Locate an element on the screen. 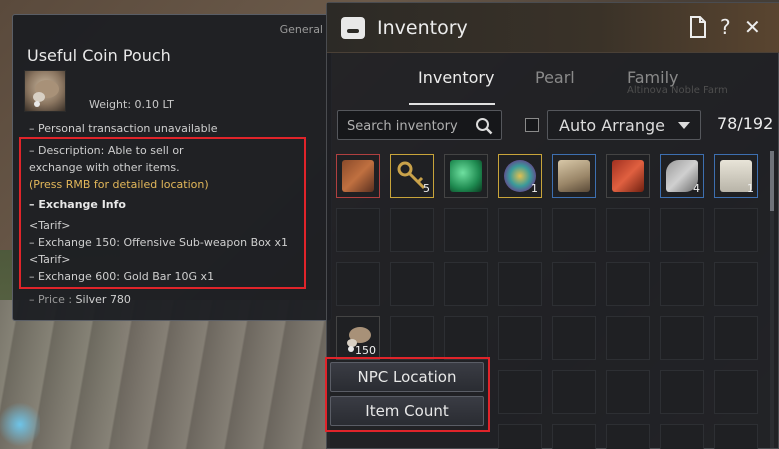  document-icon is located at coordinates (698, 29).